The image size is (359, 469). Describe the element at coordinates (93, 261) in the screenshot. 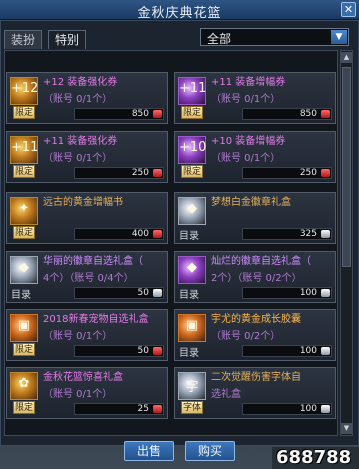

I see `item-name: 华丽的徽章自选礼盒（` at that location.